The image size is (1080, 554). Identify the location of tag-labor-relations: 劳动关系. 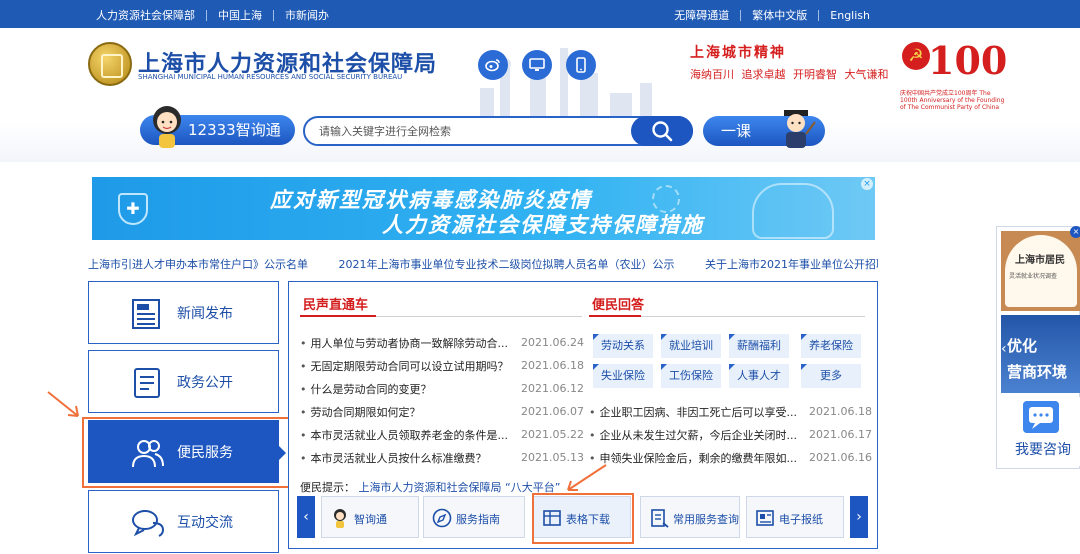
(623, 346).